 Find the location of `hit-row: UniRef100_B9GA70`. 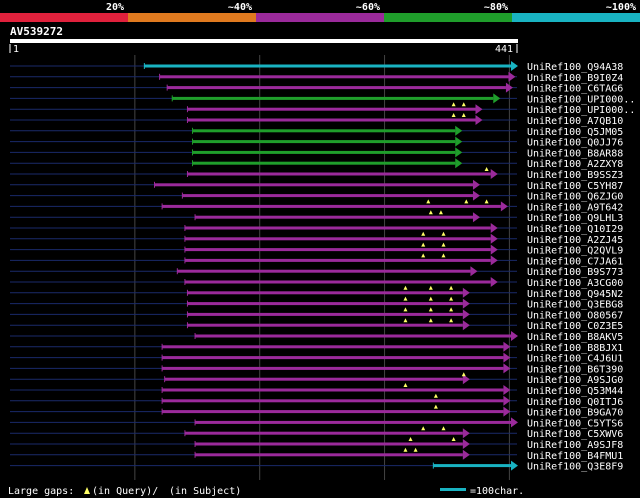

hit-row: UniRef100_B9GA70 is located at coordinates (316, 411).